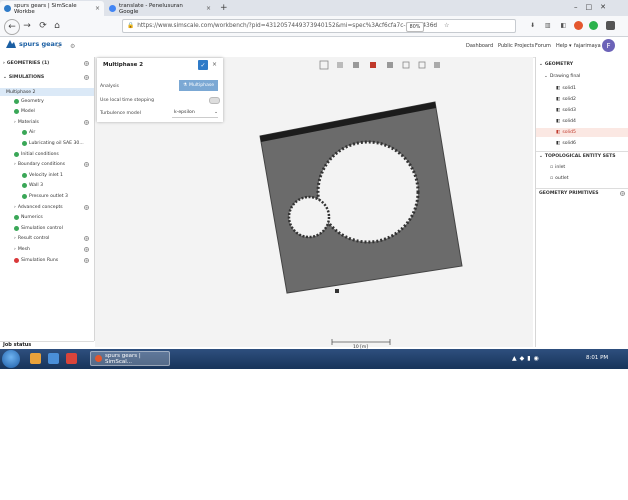  I want to click on zoom-level: 80%, so click(415, 27).